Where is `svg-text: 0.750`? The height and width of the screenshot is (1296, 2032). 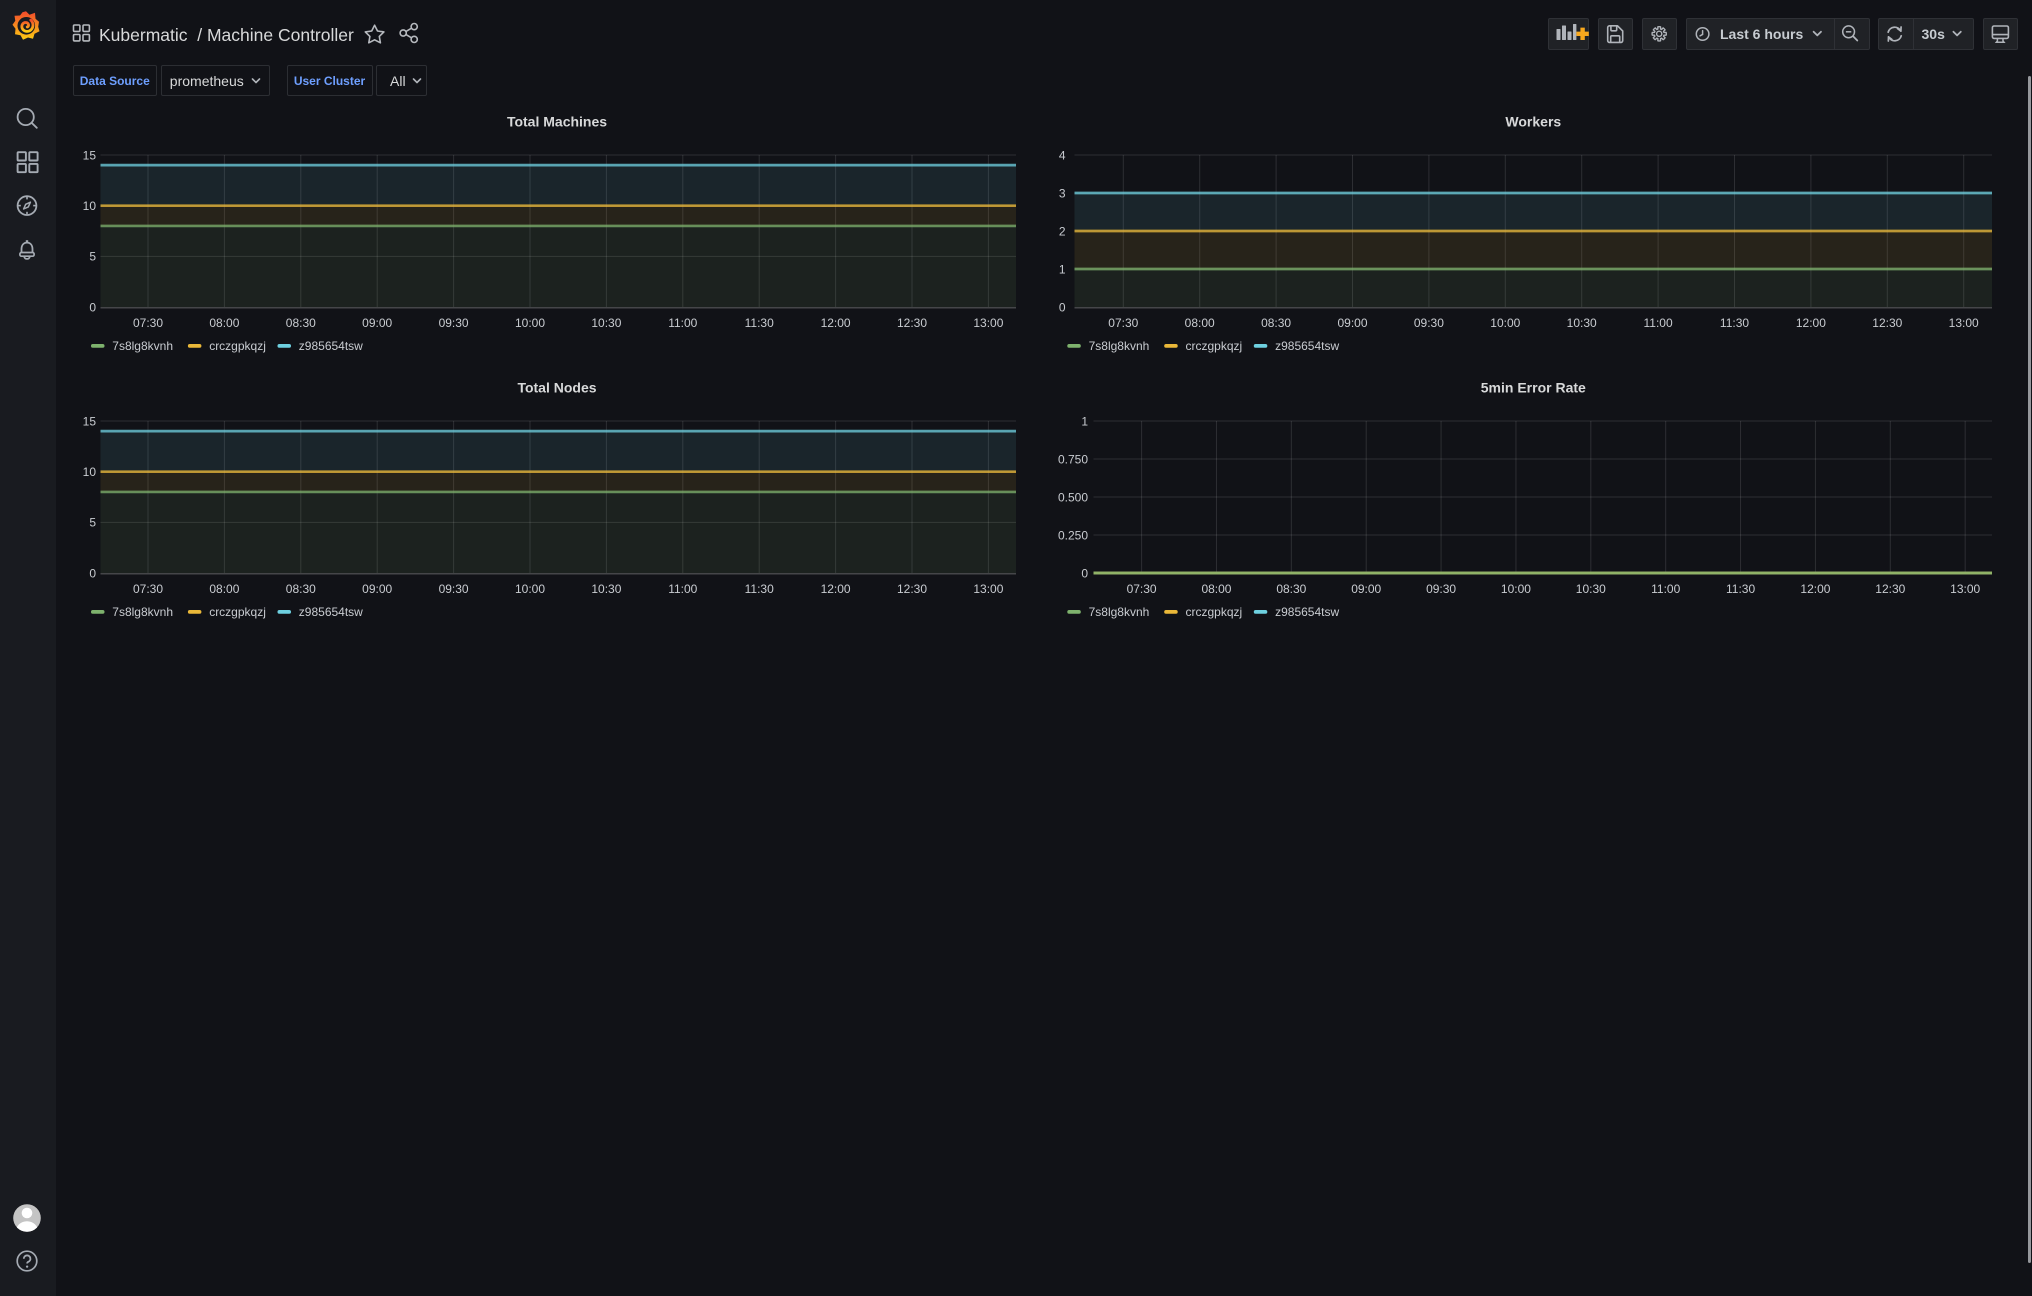
svg-text: 0.750 is located at coordinates (1073, 459).